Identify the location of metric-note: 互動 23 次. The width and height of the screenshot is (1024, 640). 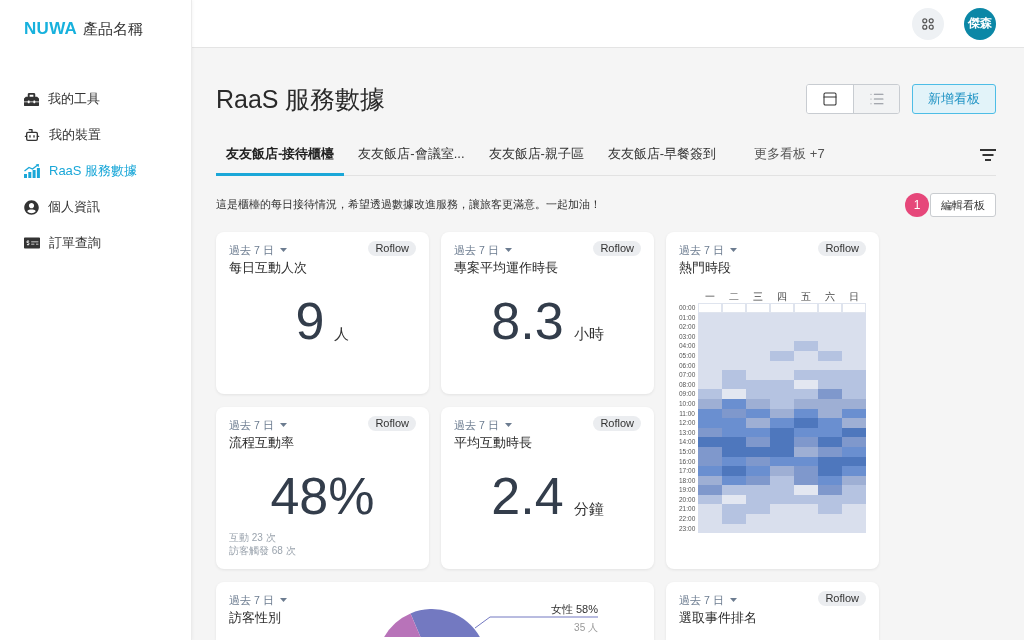
(253, 537).